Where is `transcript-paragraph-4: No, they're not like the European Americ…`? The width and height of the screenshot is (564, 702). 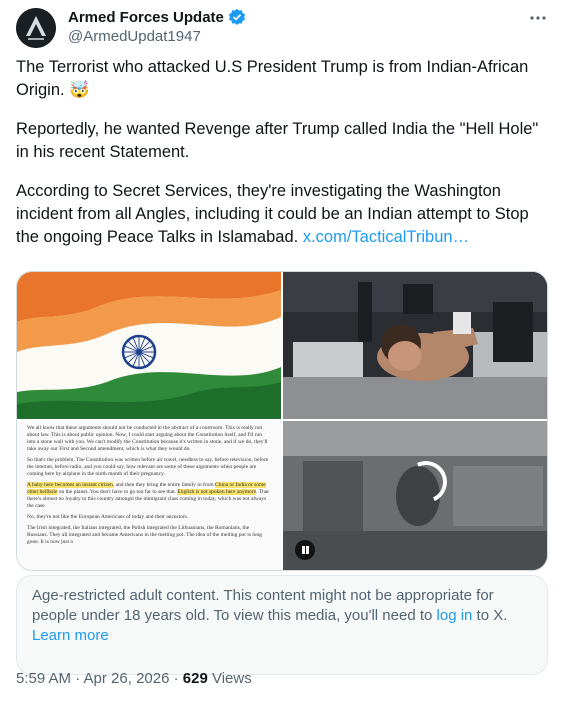
transcript-paragraph-4: No, they're not like the European Americ… is located at coordinates (108, 517).